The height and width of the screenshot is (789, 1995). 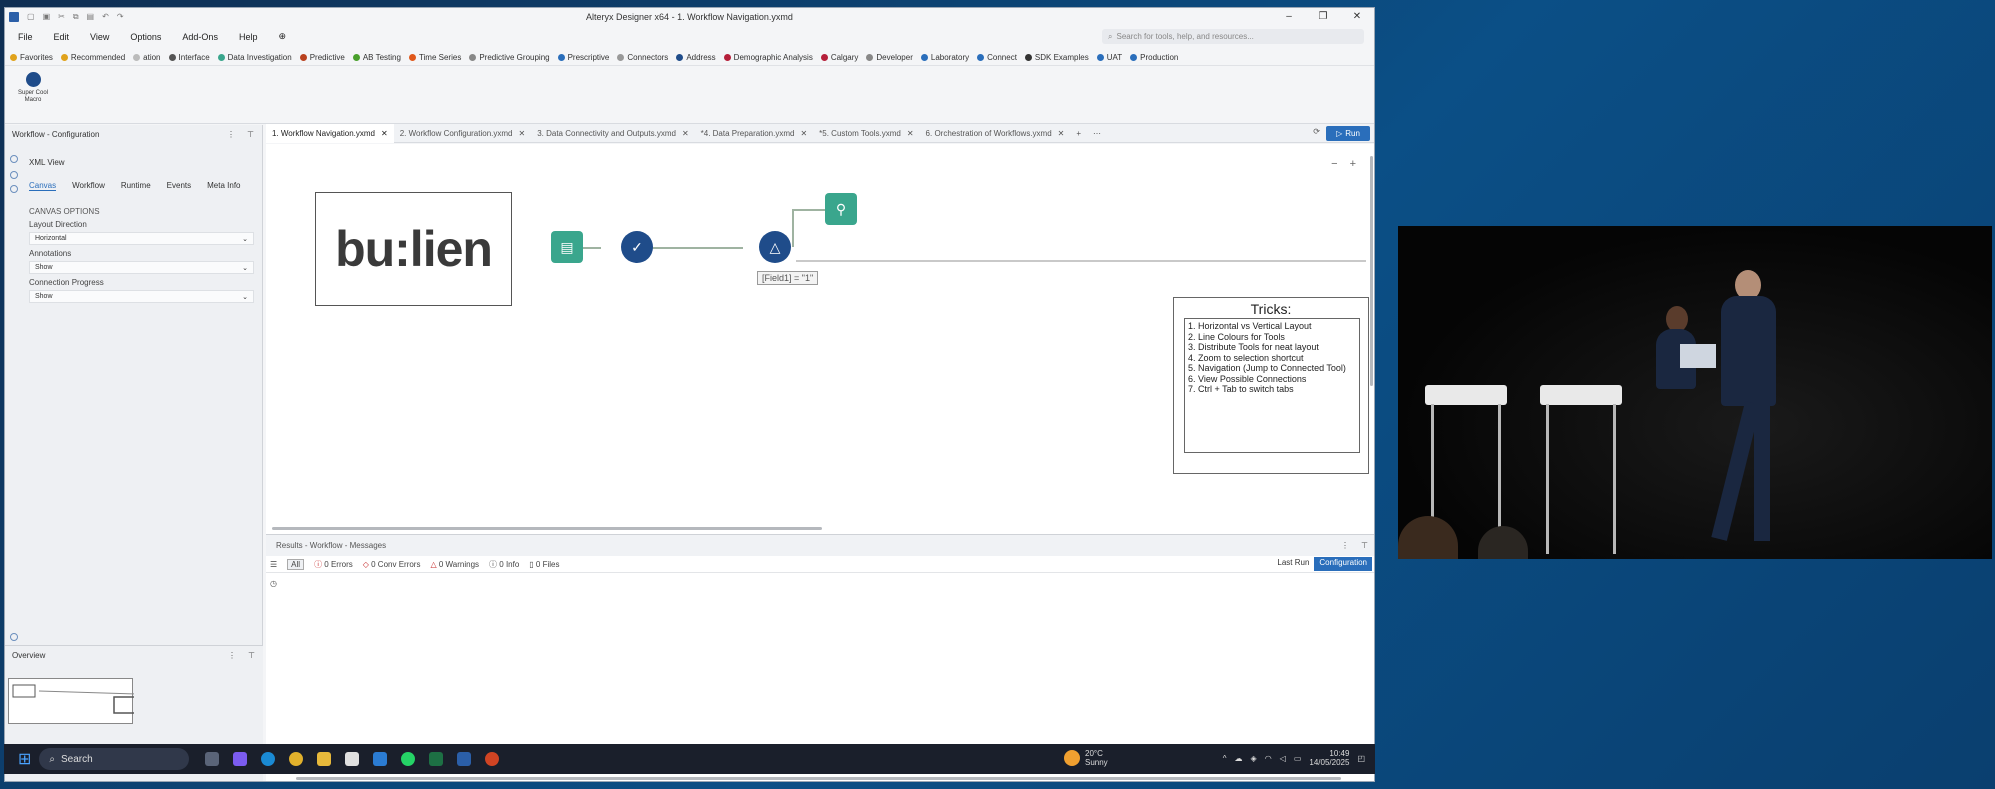 I want to click on zoom-out-icon: −, so click(x=1334, y=164).